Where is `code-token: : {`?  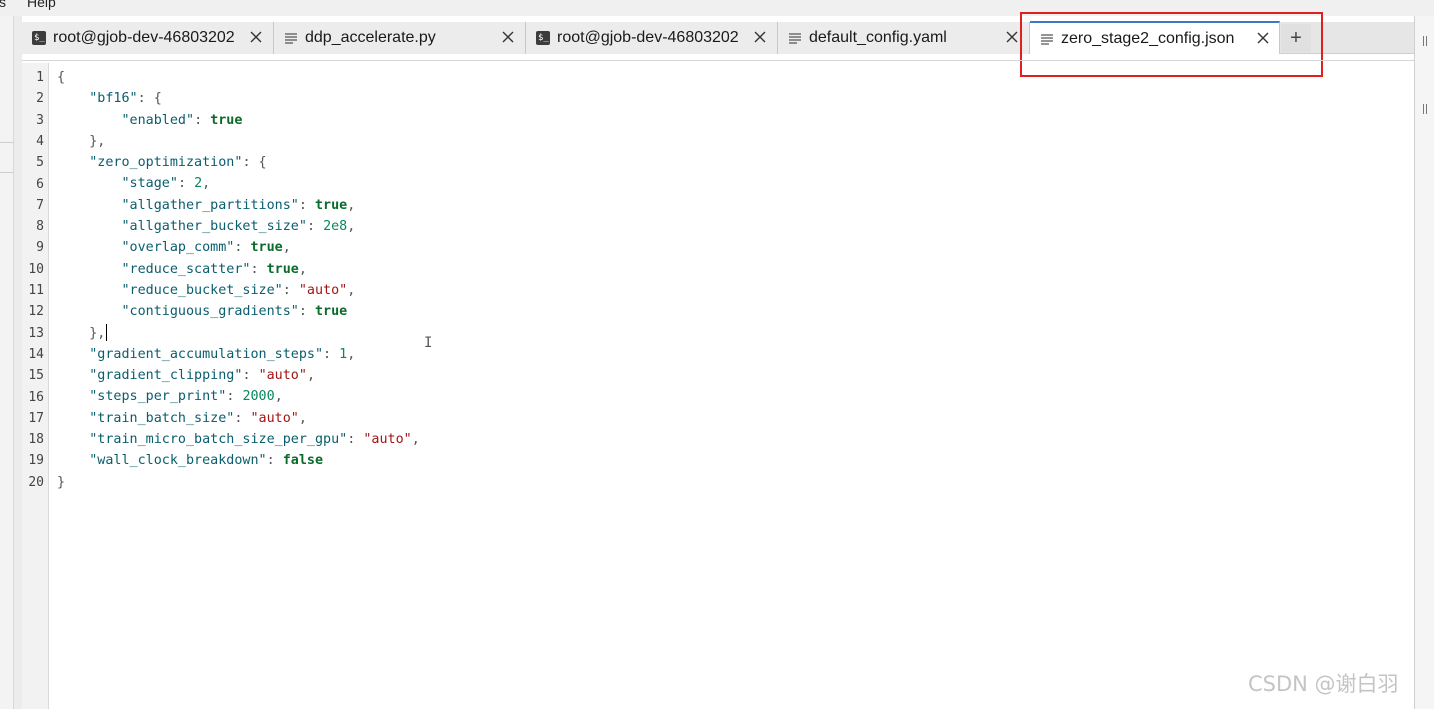 code-token: : { is located at coordinates (149, 99).